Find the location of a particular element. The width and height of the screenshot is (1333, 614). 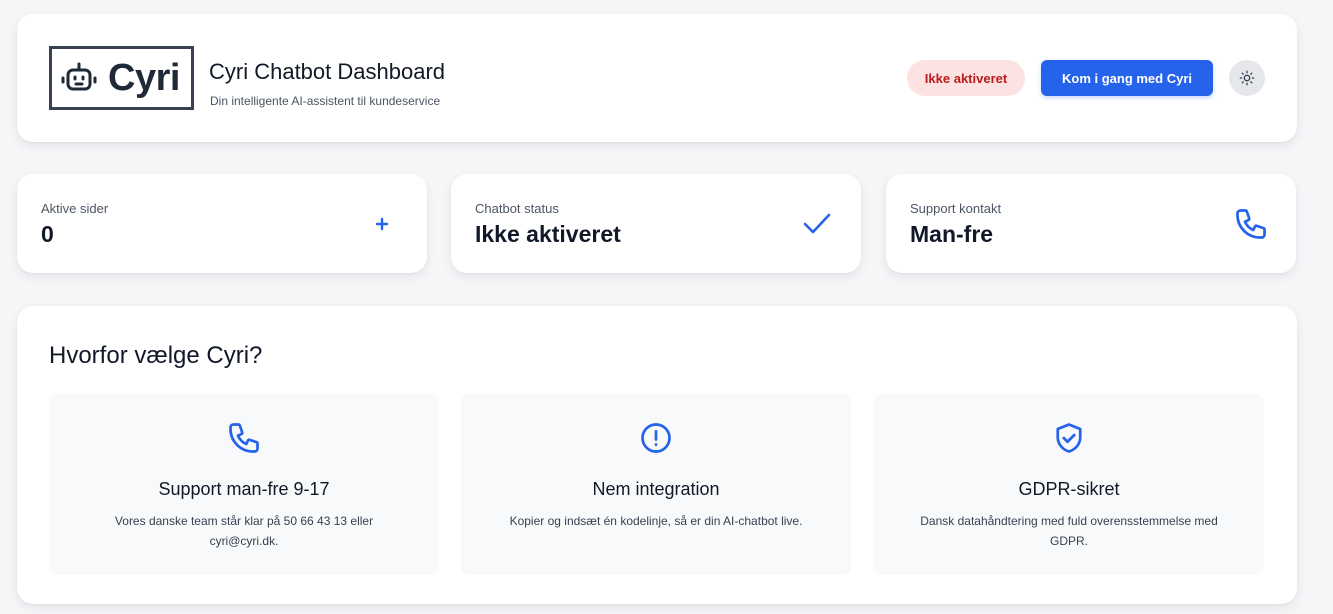

stat-label: Aktive sider is located at coordinates (75, 208).